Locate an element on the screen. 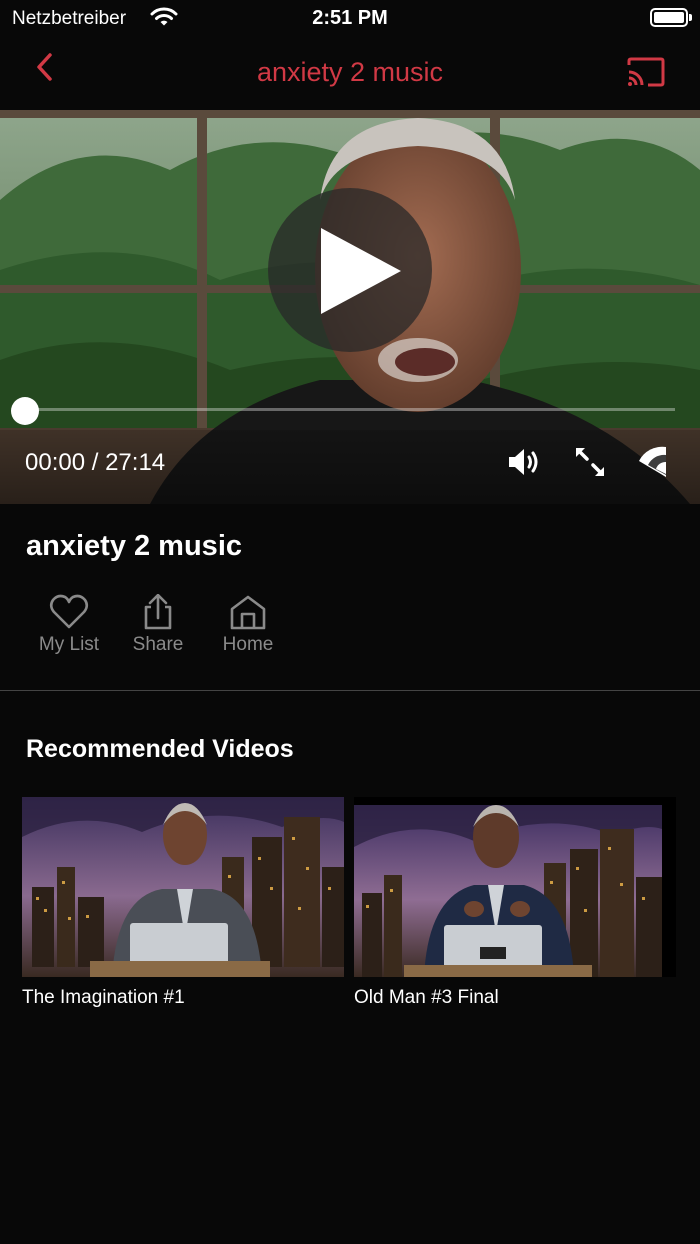 The width and height of the screenshot is (700, 1244). time-display: 00:00 / 27:14 is located at coordinates (95, 463).